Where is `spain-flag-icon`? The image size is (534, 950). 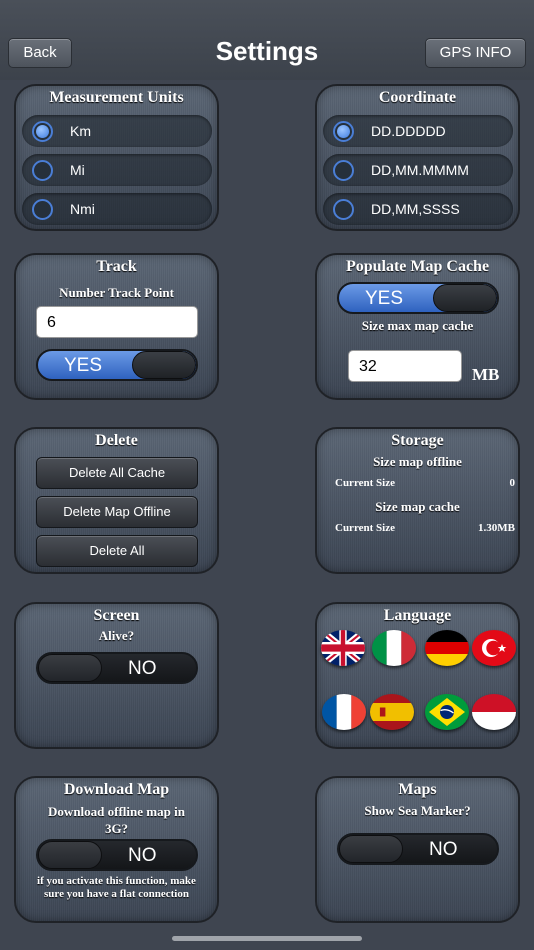
spain-flag-icon is located at coordinates (392, 712).